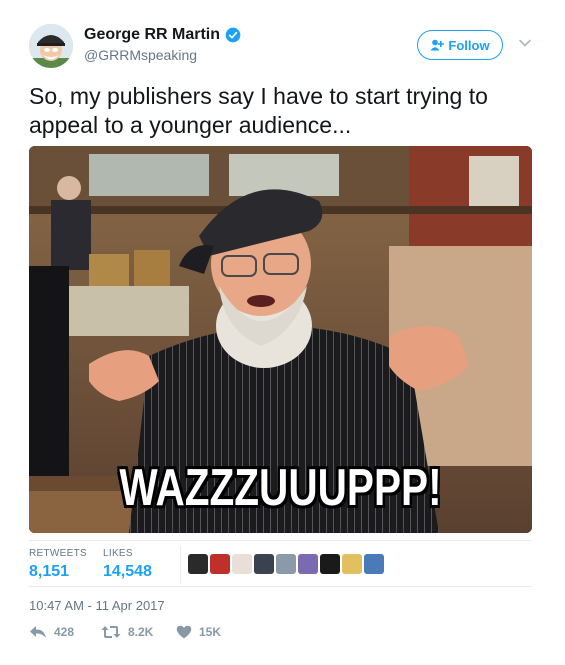 The image size is (565, 665). What do you see at coordinates (525, 43) in the screenshot?
I see `chevron-down-icon` at bounding box center [525, 43].